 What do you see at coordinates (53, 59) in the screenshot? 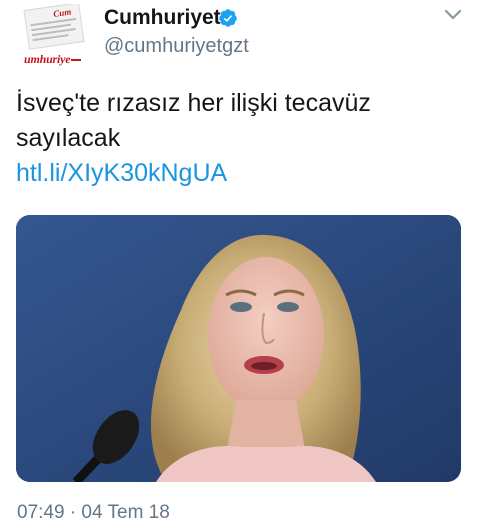
I see `avatar-brand-text: umhuriye` at bounding box center [53, 59].